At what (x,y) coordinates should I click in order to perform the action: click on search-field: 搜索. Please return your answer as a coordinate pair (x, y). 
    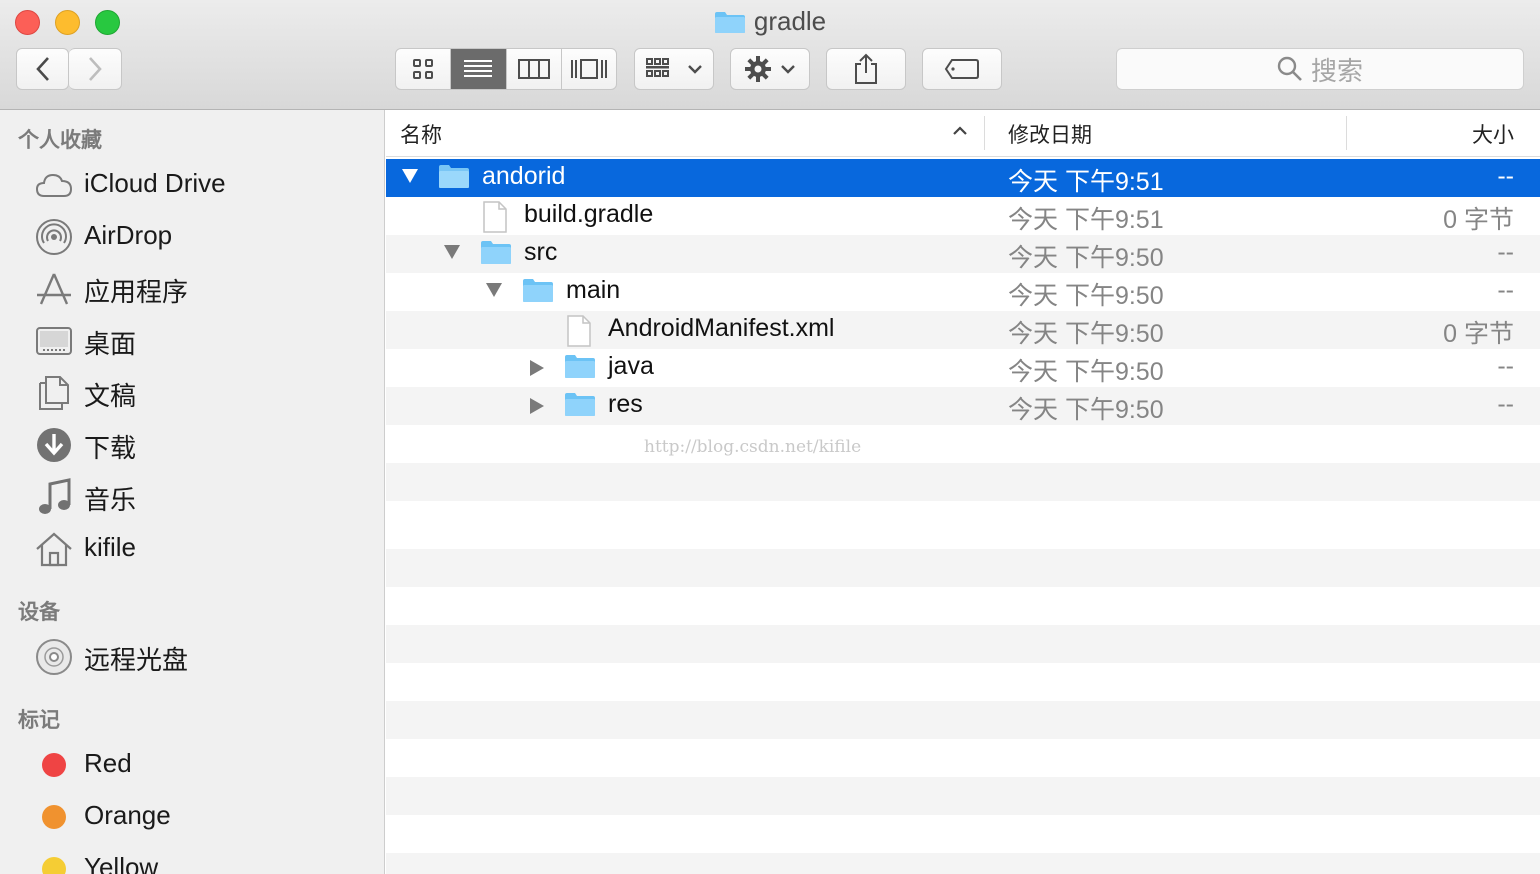
    Looking at the image, I should click on (1320, 69).